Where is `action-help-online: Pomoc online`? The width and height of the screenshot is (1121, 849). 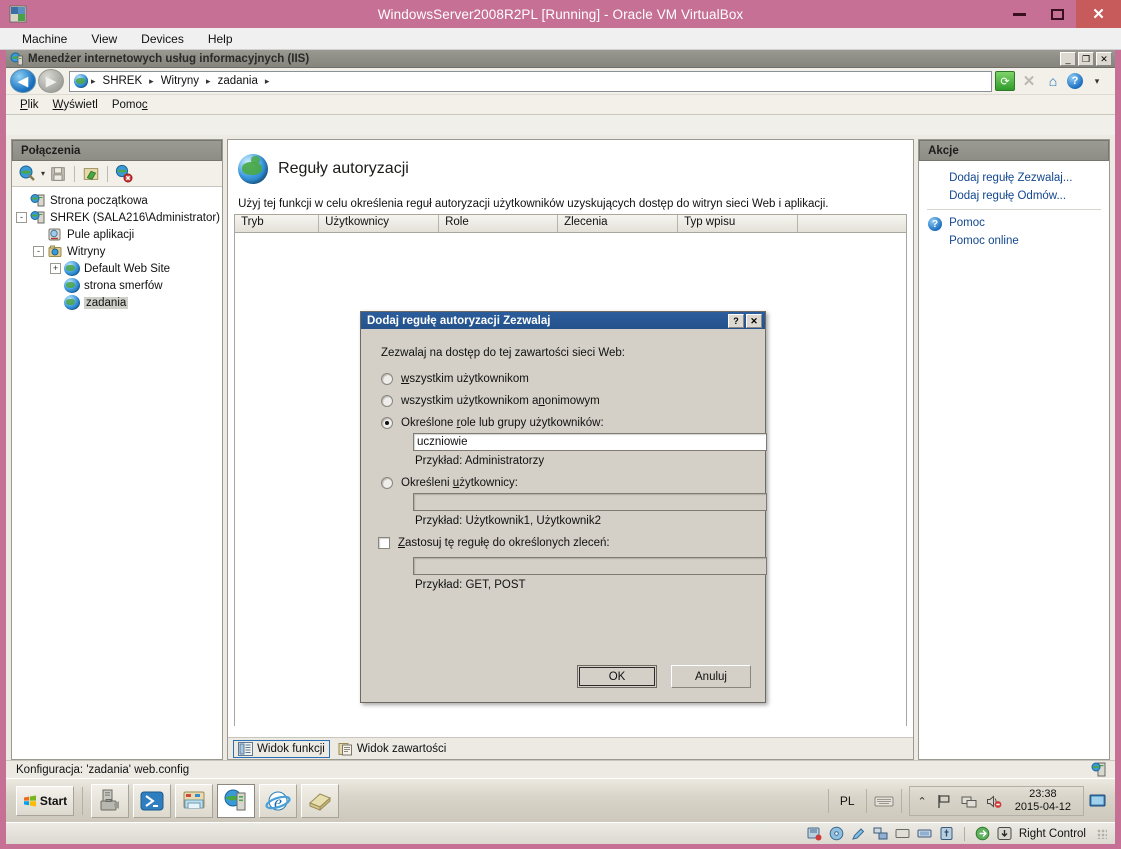
action-help-online: Pomoc online is located at coordinates (1014, 241).